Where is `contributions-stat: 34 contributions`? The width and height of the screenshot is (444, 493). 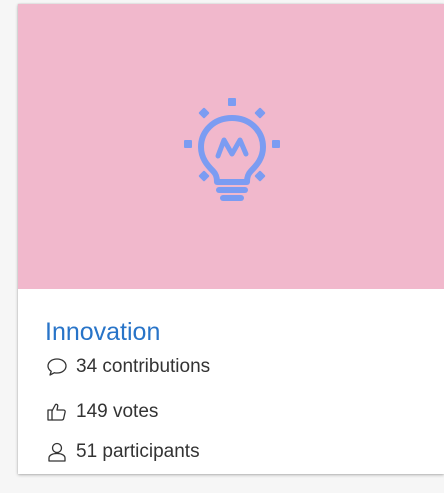
contributions-stat: 34 contributions is located at coordinates (128, 367).